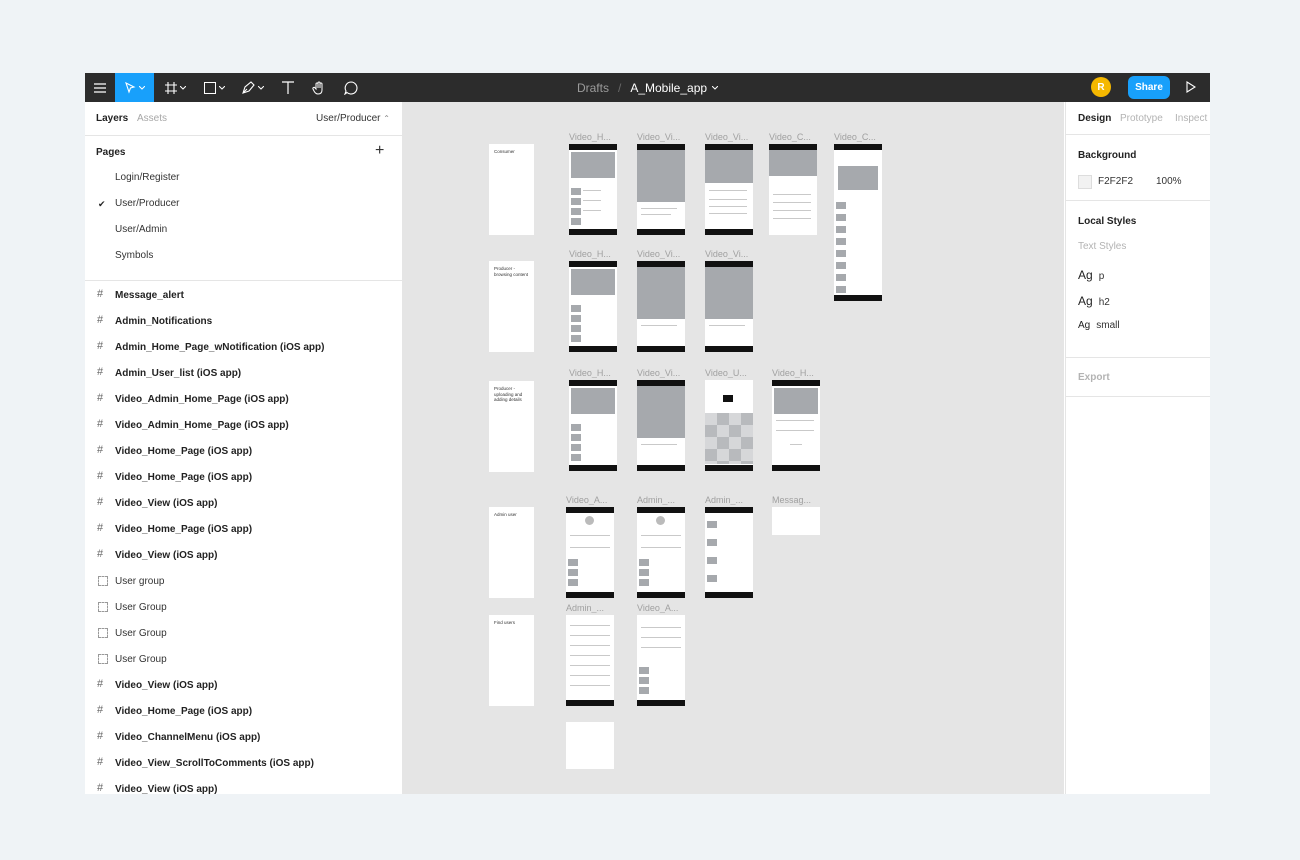 The image size is (1300, 860). What do you see at coordinates (243, 373) in the screenshot?
I see `layer-row: # Admin_User_list (iOS app)` at bounding box center [243, 373].